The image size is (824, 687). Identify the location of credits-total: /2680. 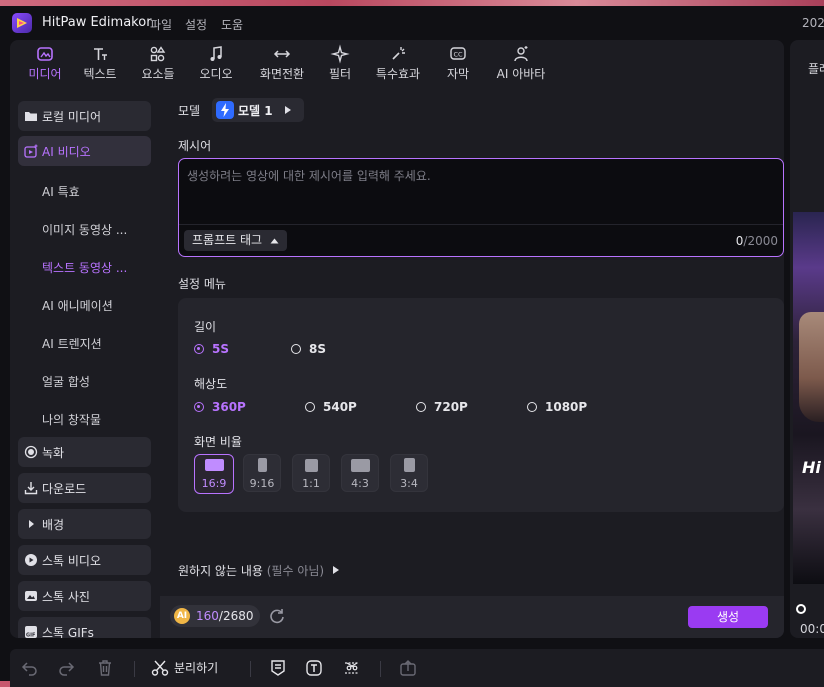
(236, 616).